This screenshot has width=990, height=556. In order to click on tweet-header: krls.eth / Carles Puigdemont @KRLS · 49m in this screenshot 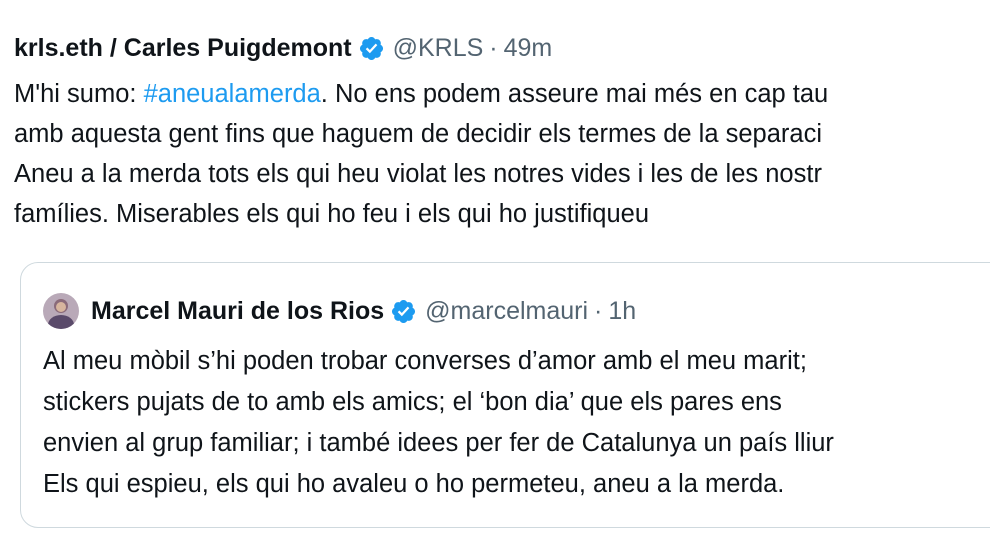, I will do `click(283, 48)`.